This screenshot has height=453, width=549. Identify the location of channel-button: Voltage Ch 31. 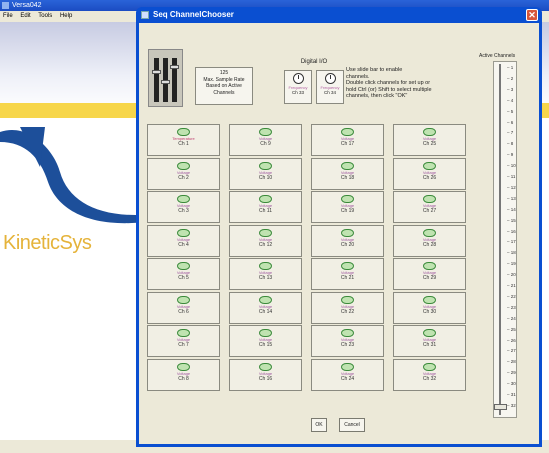
(429, 341).